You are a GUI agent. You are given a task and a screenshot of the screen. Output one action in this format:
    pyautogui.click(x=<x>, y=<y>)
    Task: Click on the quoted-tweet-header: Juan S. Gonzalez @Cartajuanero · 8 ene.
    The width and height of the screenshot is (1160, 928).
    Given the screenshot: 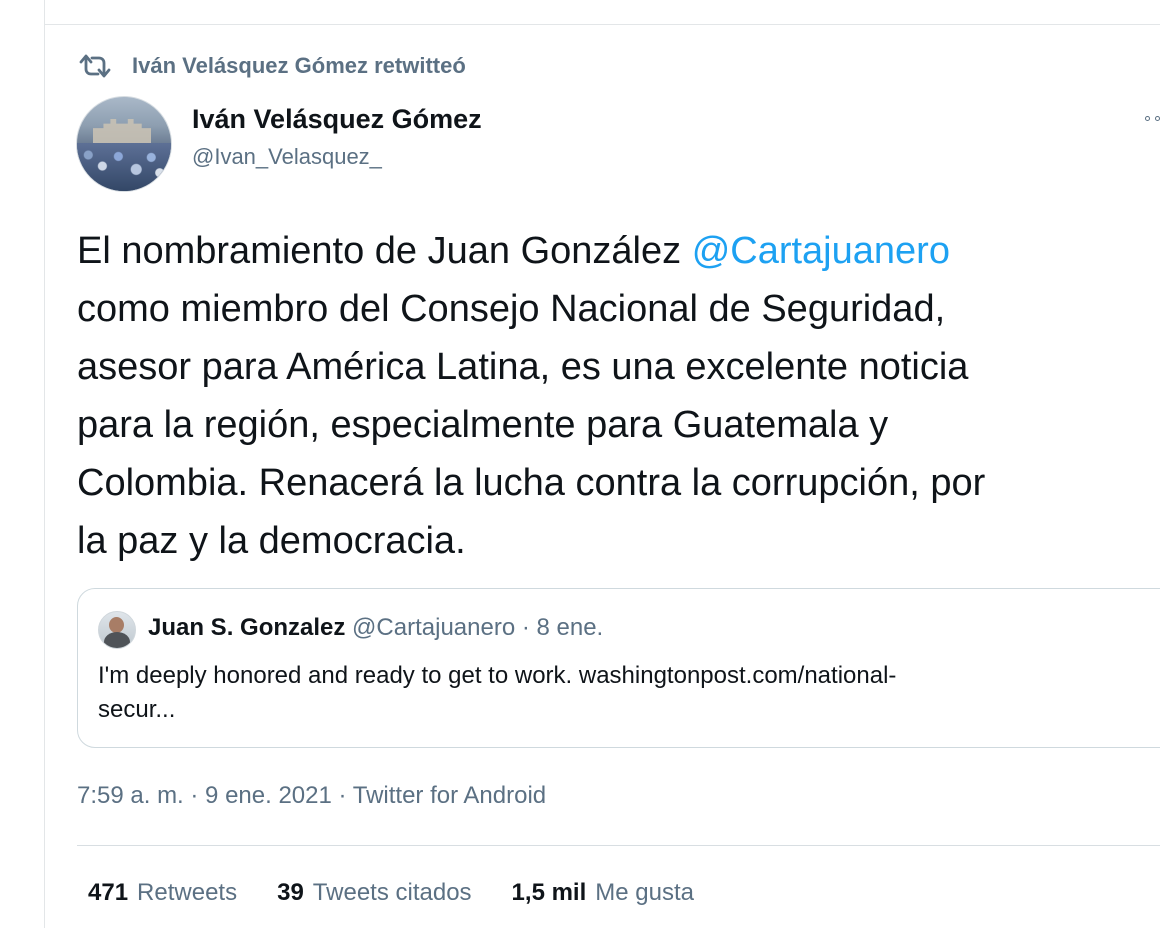 What is the action you would take?
    pyautogui.click(x=375, y=628)
    